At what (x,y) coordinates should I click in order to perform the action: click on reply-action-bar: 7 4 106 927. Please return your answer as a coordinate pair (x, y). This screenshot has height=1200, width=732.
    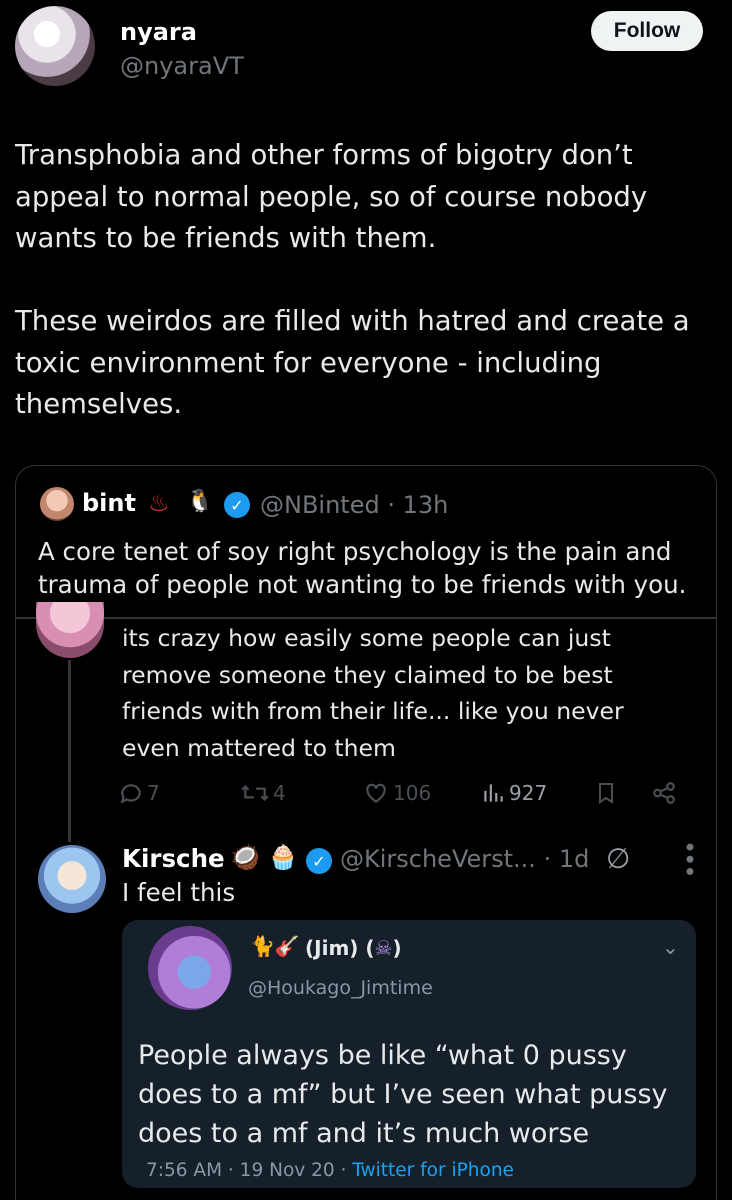
    Looking at the image, I should click on (408, 796).